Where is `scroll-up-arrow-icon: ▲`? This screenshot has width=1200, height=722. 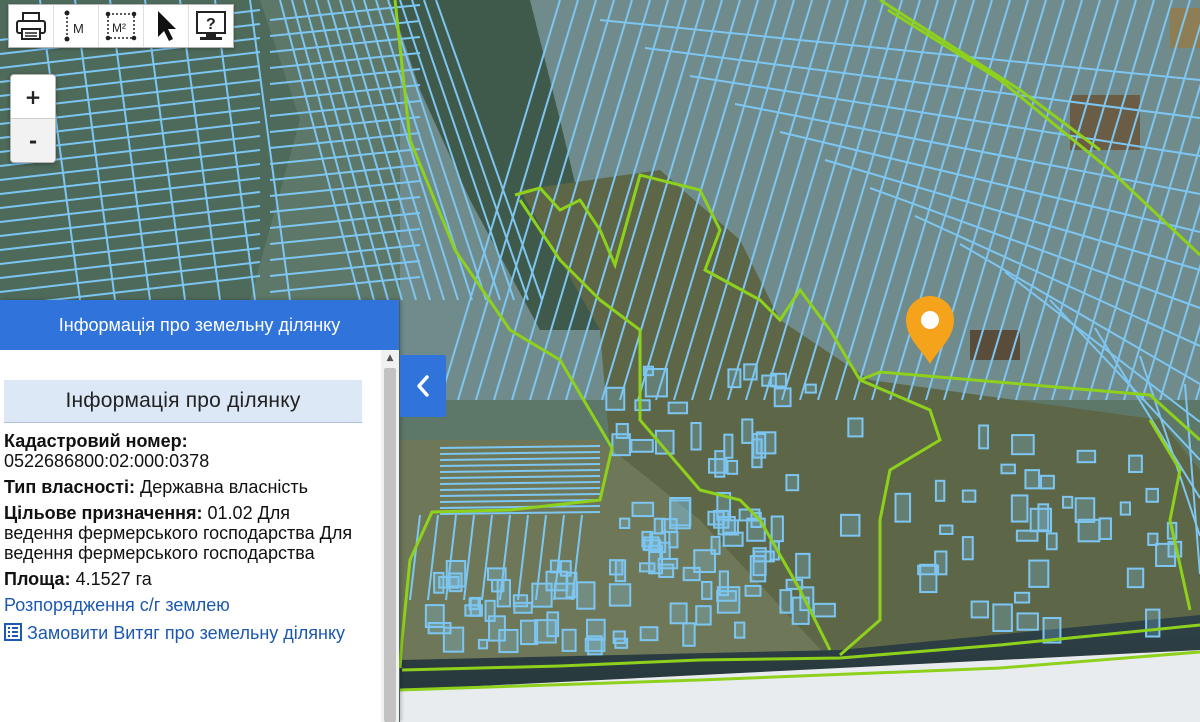 scroll-up-arrow-icon: ▲ is located at coordinates (390, 358).